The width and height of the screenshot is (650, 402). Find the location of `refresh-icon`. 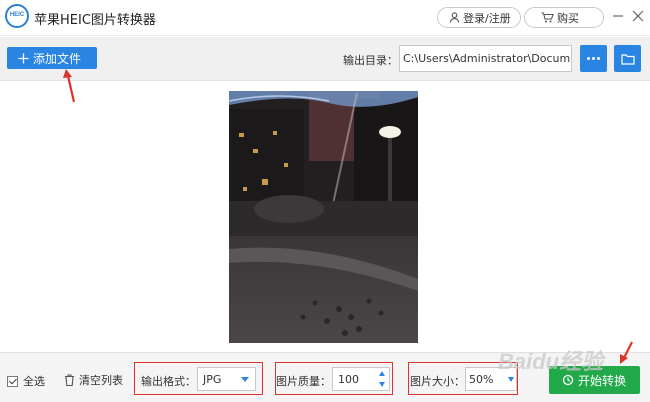

refresh-icon is located at coordinates (568, 380).